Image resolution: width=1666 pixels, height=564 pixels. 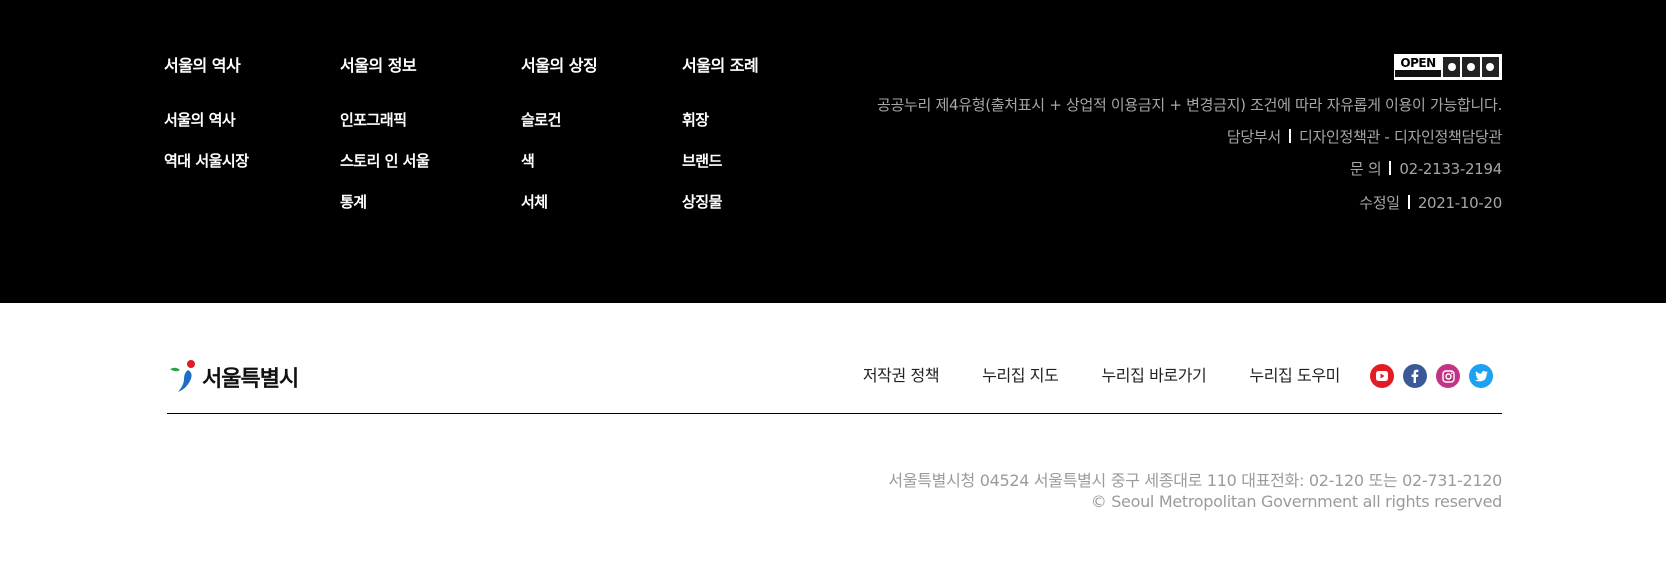 I want to click on department-value: 디자인정책관 - 디자인정책담당관, so click(x=1400, y=137).